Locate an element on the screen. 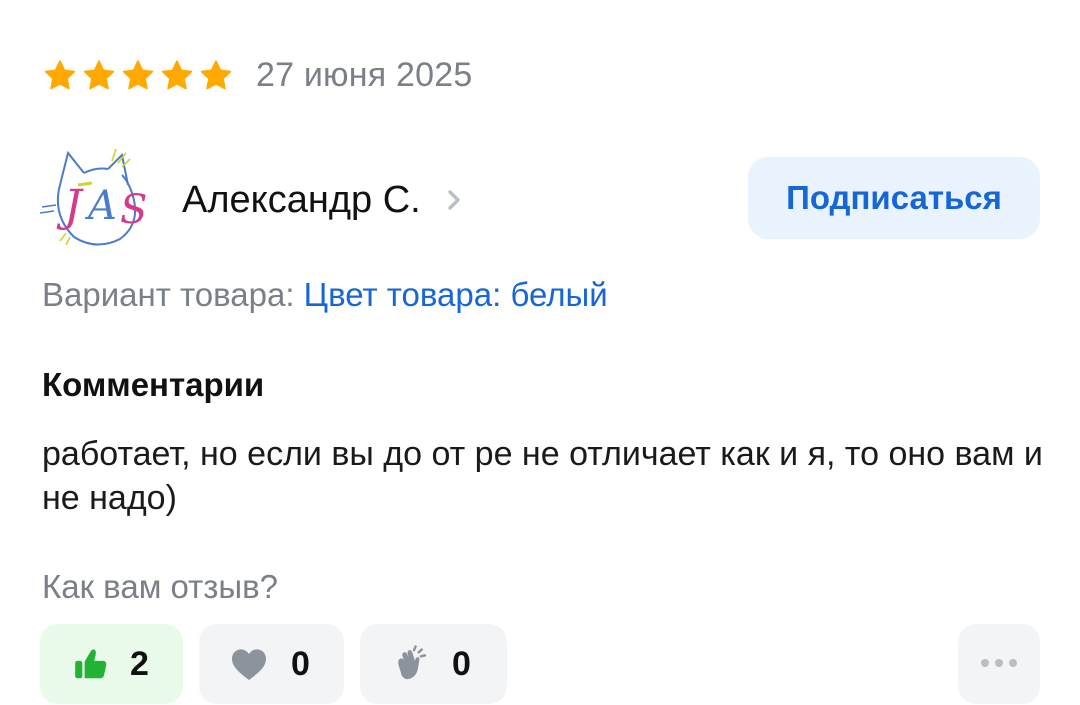  star-rating is located at coordinates (138, 76).